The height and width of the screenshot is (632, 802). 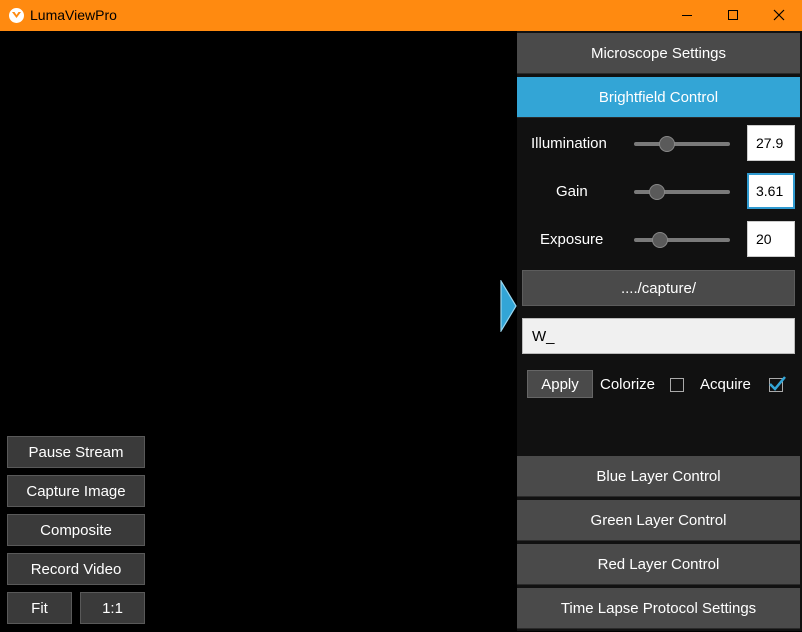 I want to click on illumination-slider, so click(x=682, y=144).